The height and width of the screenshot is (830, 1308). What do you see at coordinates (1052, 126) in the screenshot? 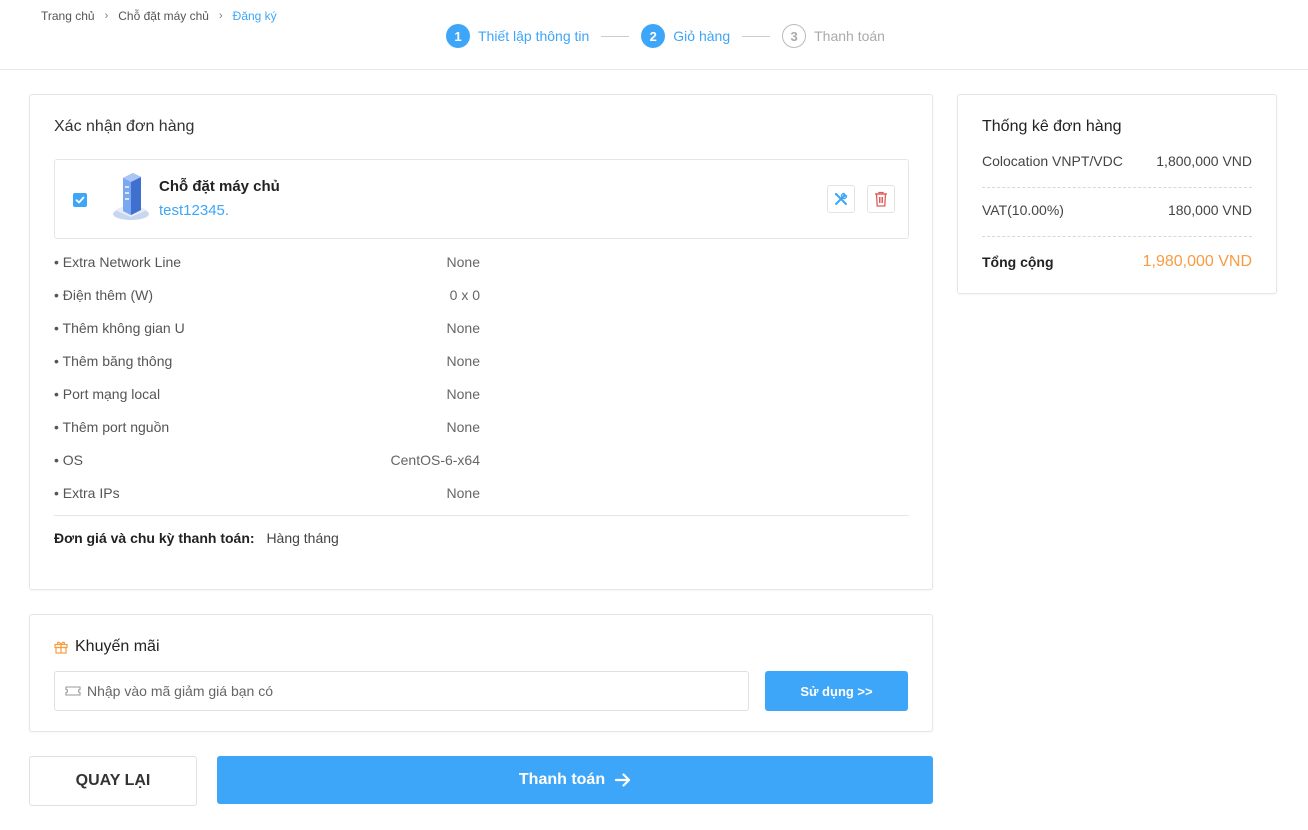
I see `summary-title: Thống kê đơn hàng` at bounding box center [1052, 126].